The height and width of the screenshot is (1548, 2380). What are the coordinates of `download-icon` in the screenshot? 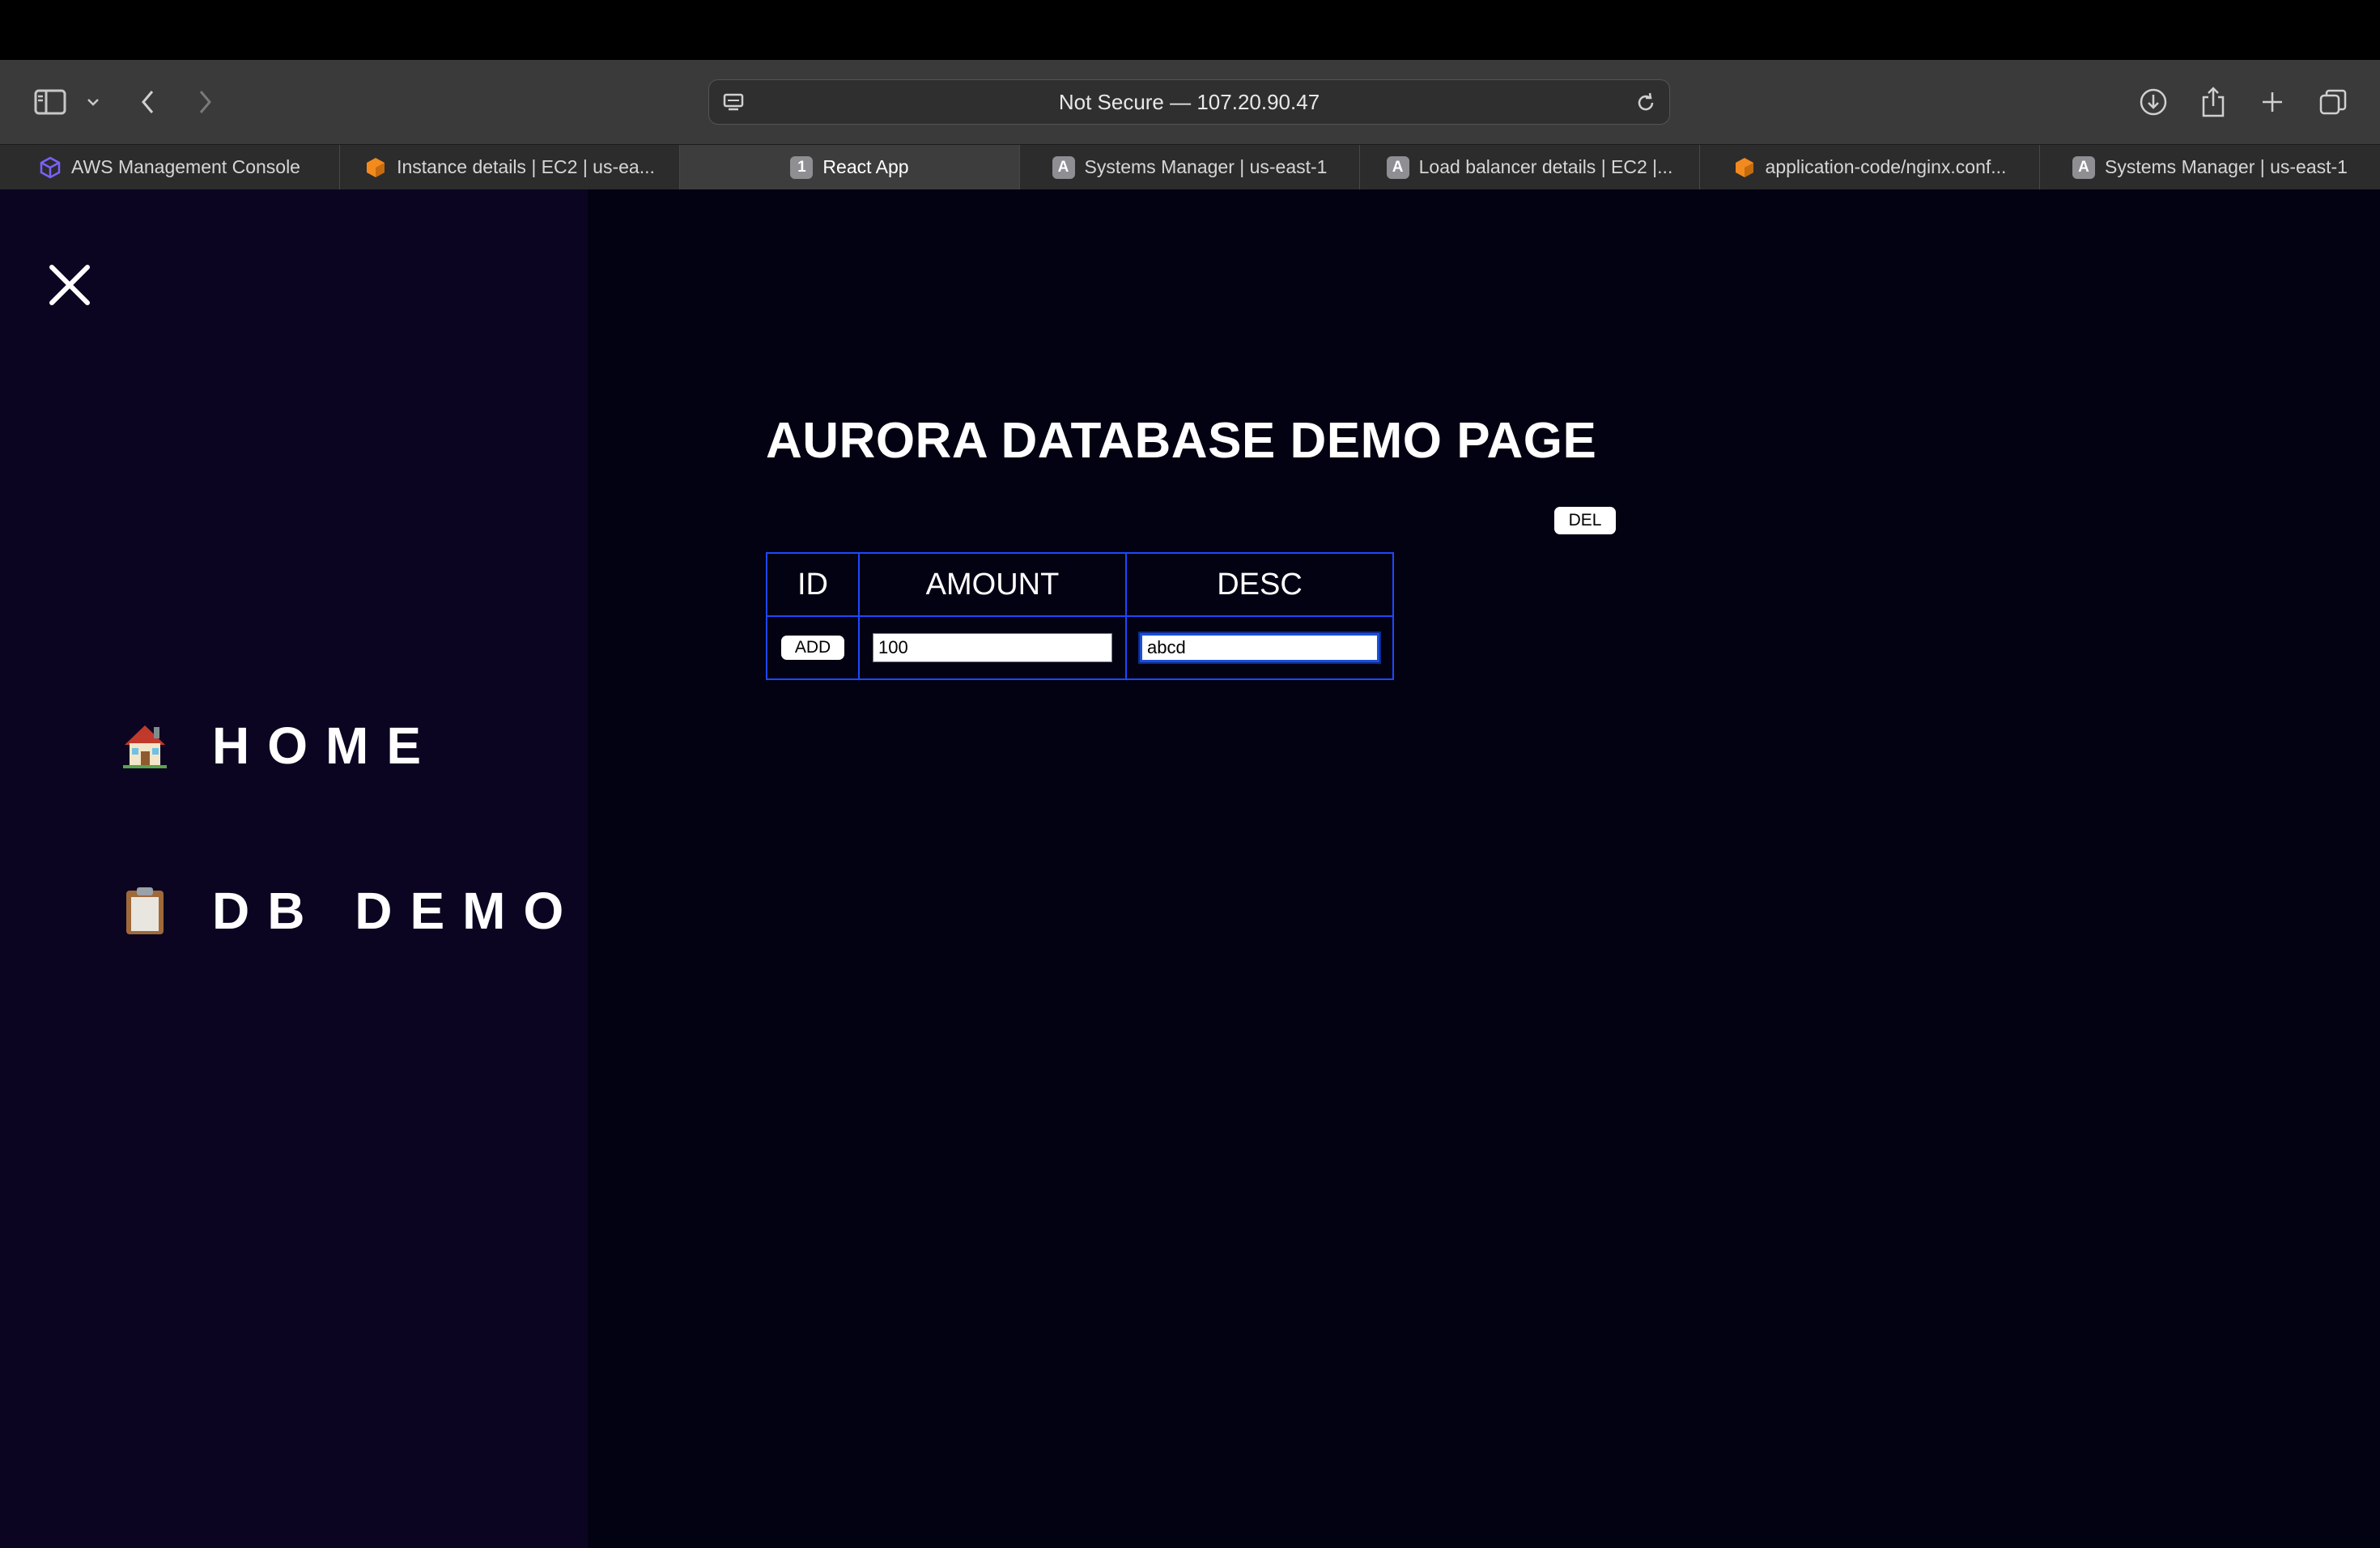 It's located at (2154, 102).